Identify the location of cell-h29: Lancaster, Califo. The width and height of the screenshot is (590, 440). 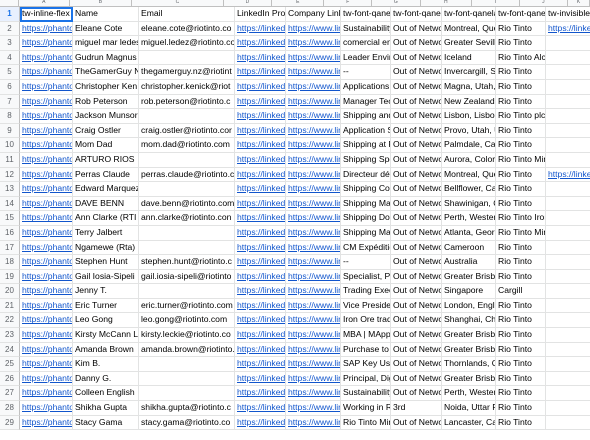
(469, 423).